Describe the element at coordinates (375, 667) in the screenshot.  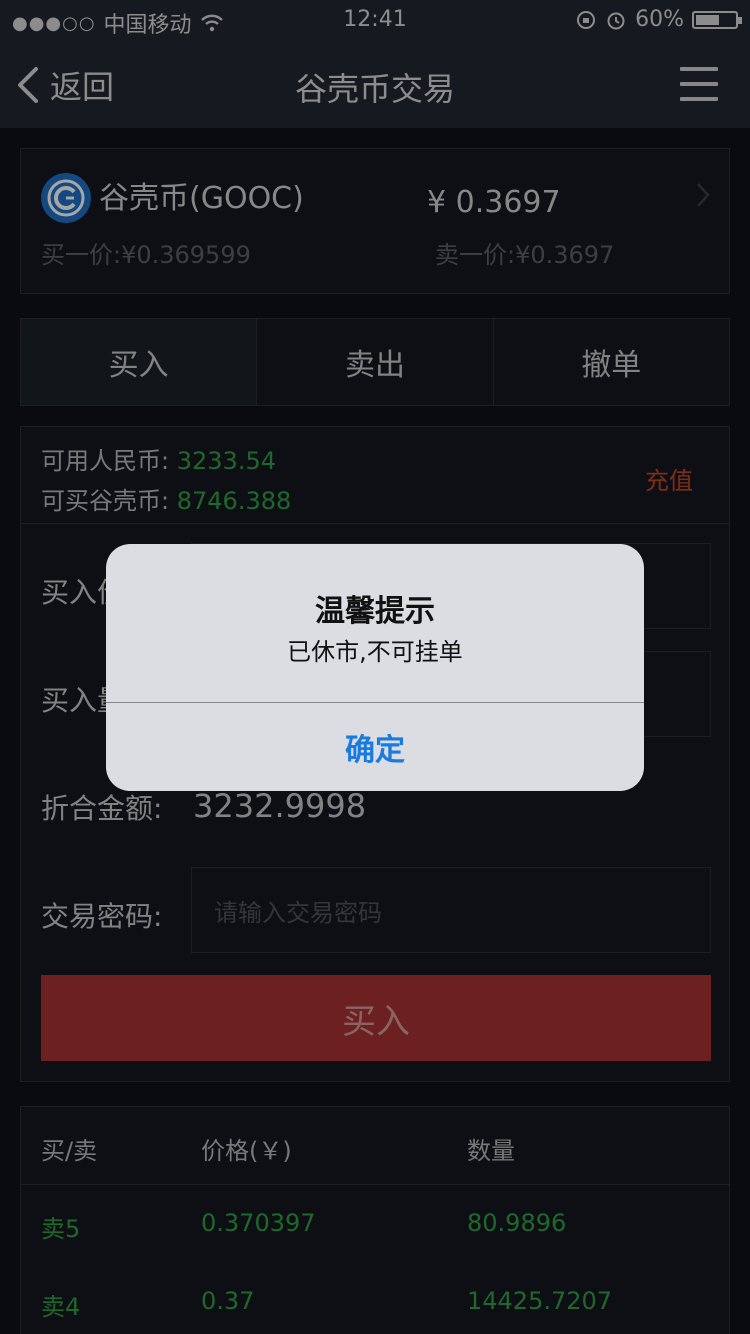
I see `alert-dialog: 温馨提示 已休市,不可挂单 确定` at that location.